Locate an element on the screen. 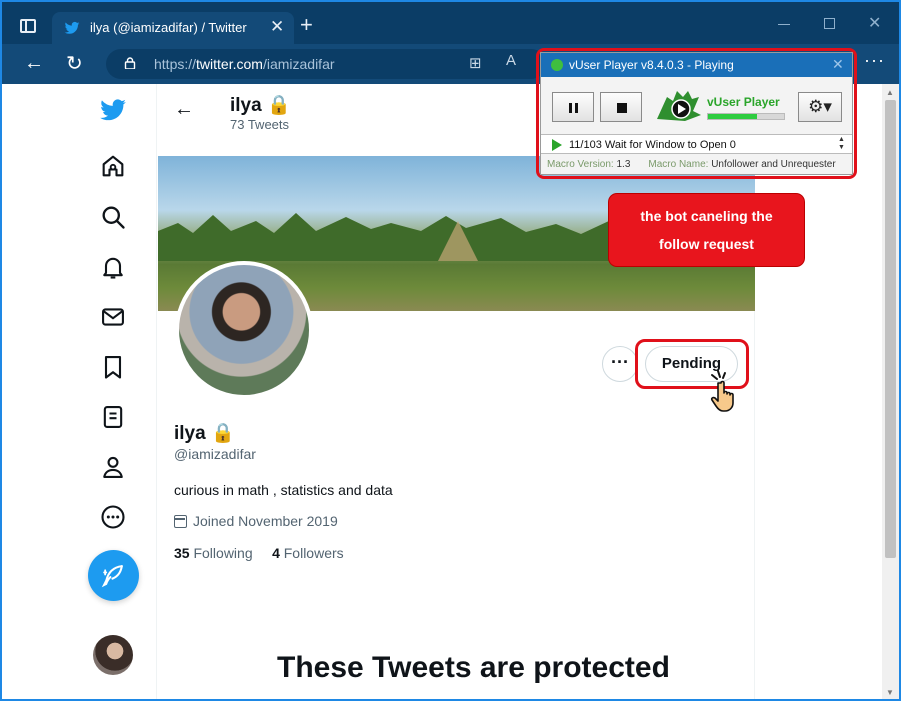  compose-tweet-button is located at coordinates (113, 575).